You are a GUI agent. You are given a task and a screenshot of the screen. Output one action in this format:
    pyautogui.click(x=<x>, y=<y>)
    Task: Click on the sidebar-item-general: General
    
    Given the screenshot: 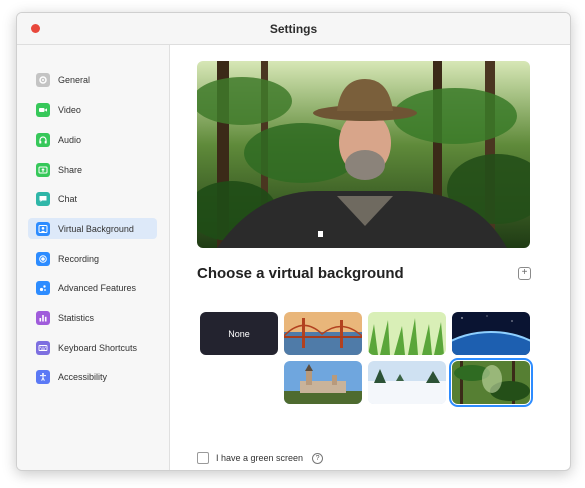 What is the action you would take?
    pyautogui.click(x=92, y=79)
    